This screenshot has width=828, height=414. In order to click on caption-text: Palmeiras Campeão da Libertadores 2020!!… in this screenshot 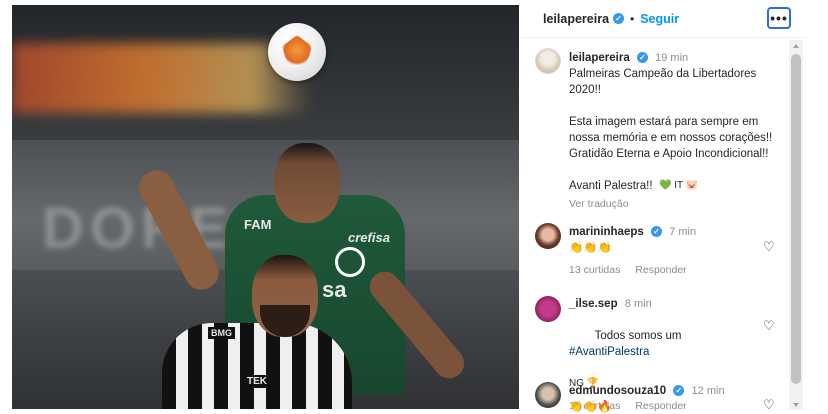, I will do `click(671, 130)`.